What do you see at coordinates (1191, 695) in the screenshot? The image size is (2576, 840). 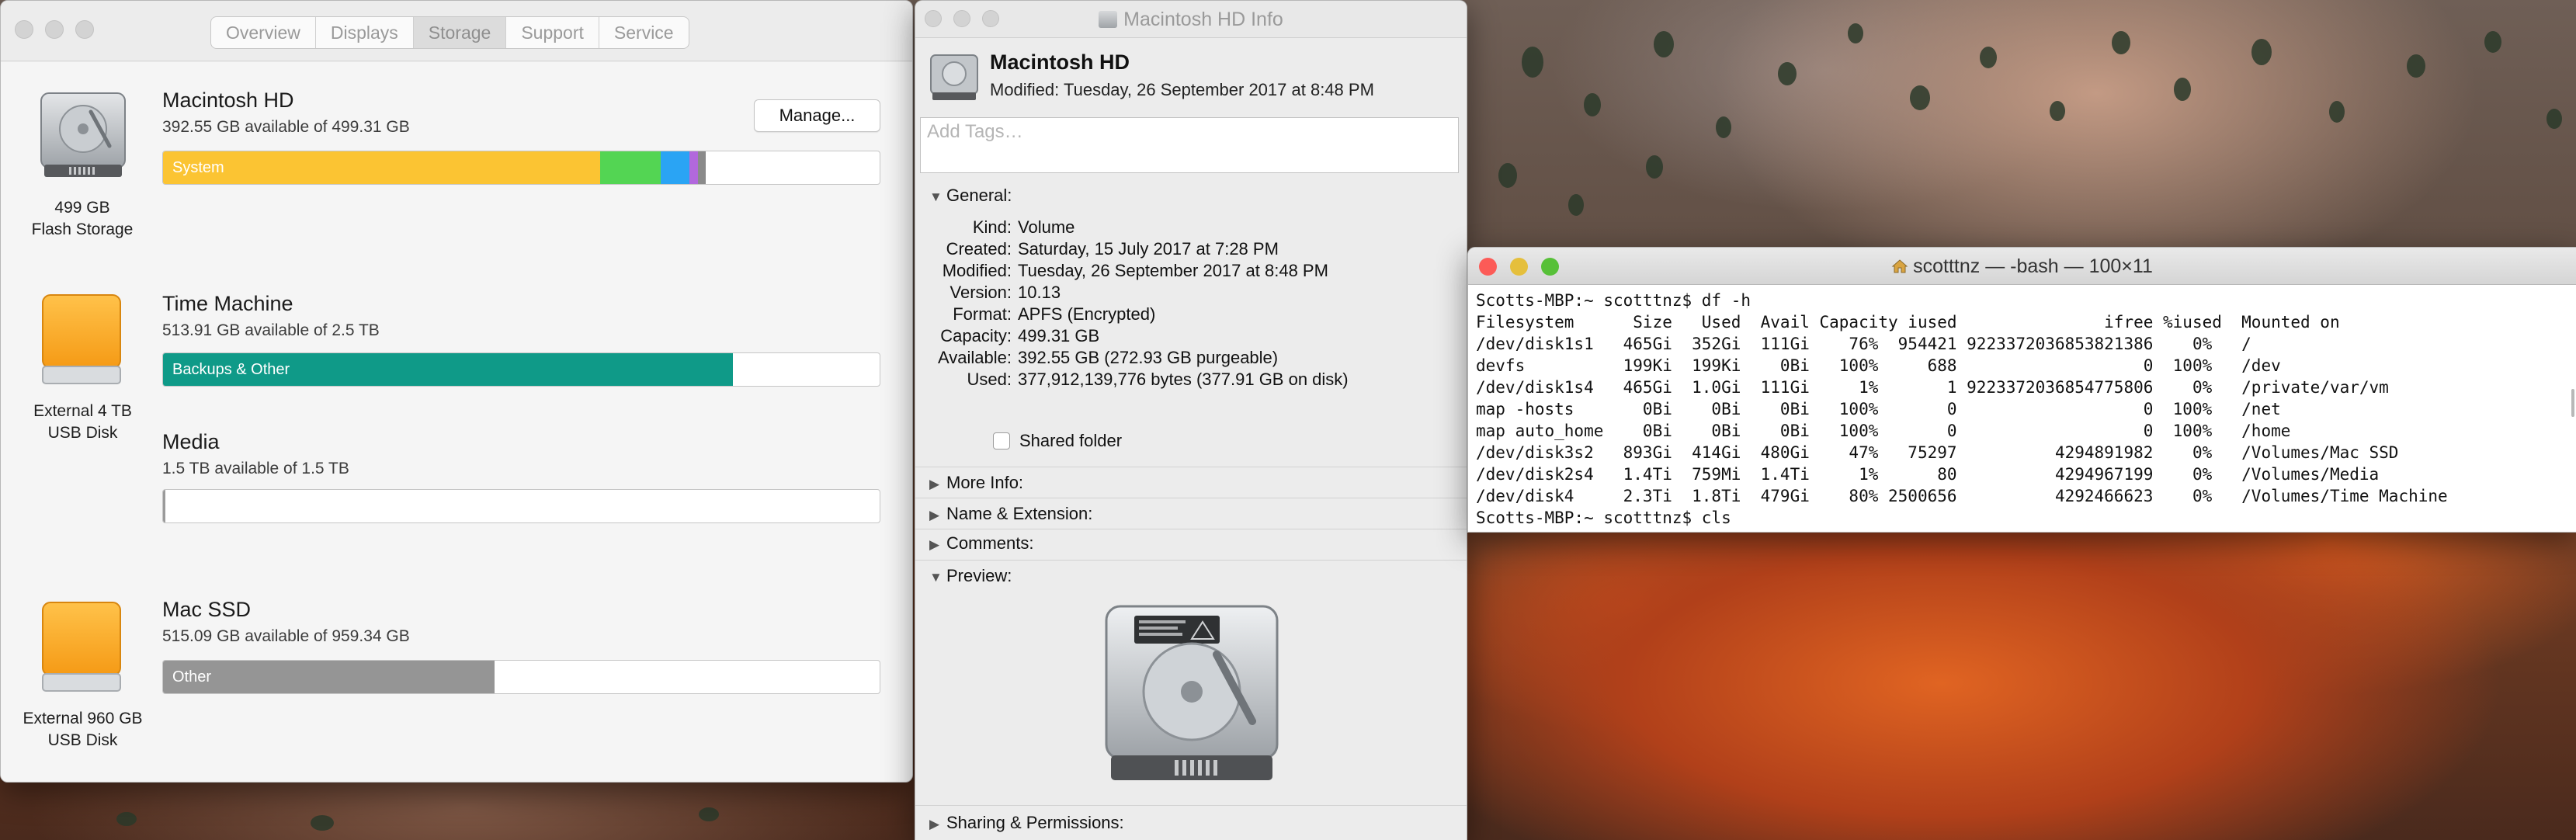 I see `preview-drive-icon` at bounding box center [1191, 695].